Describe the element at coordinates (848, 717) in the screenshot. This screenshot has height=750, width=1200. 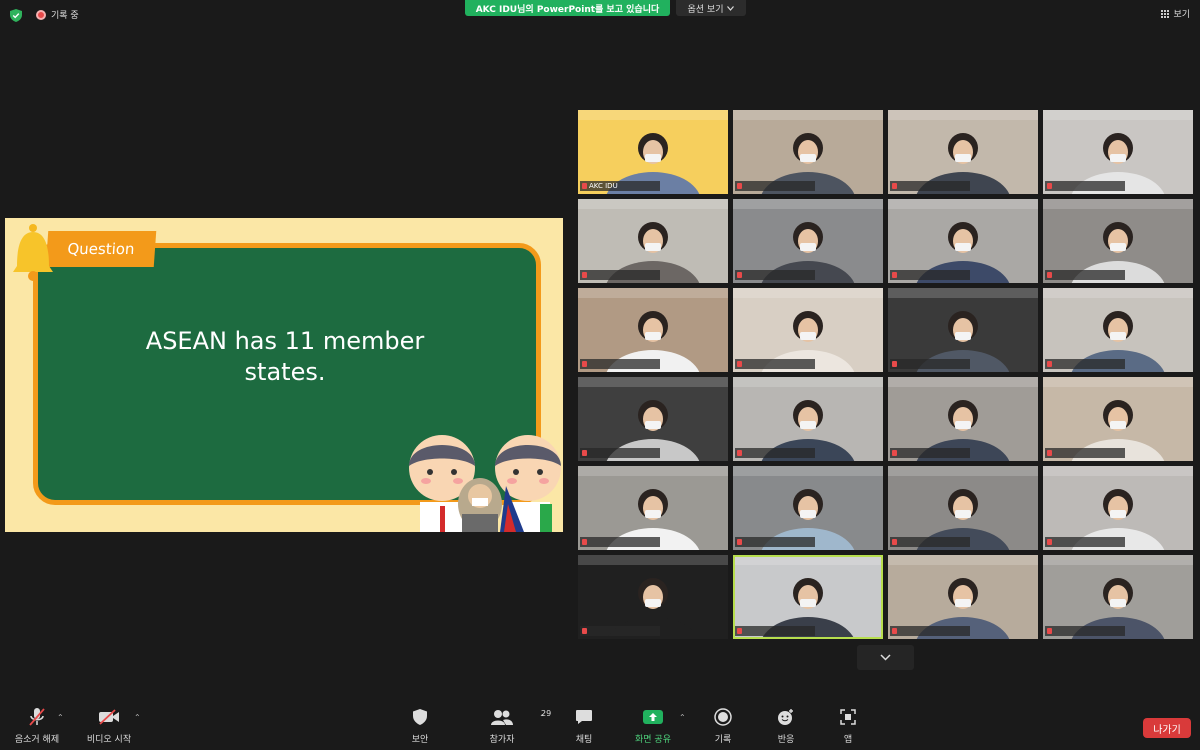
I see `apps-icon` at that location.